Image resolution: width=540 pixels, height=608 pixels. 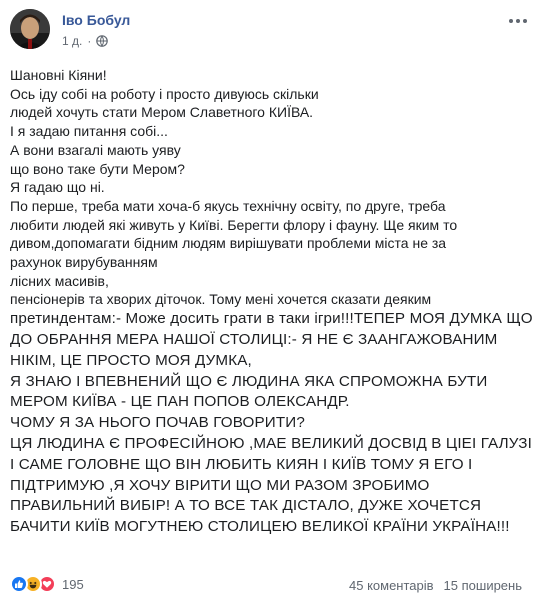 What do you see at coordinates (95, 149) in the screenshot?
I see `post-text-line: А вони взагалі мають уяву` at bounding box center [95, 149].